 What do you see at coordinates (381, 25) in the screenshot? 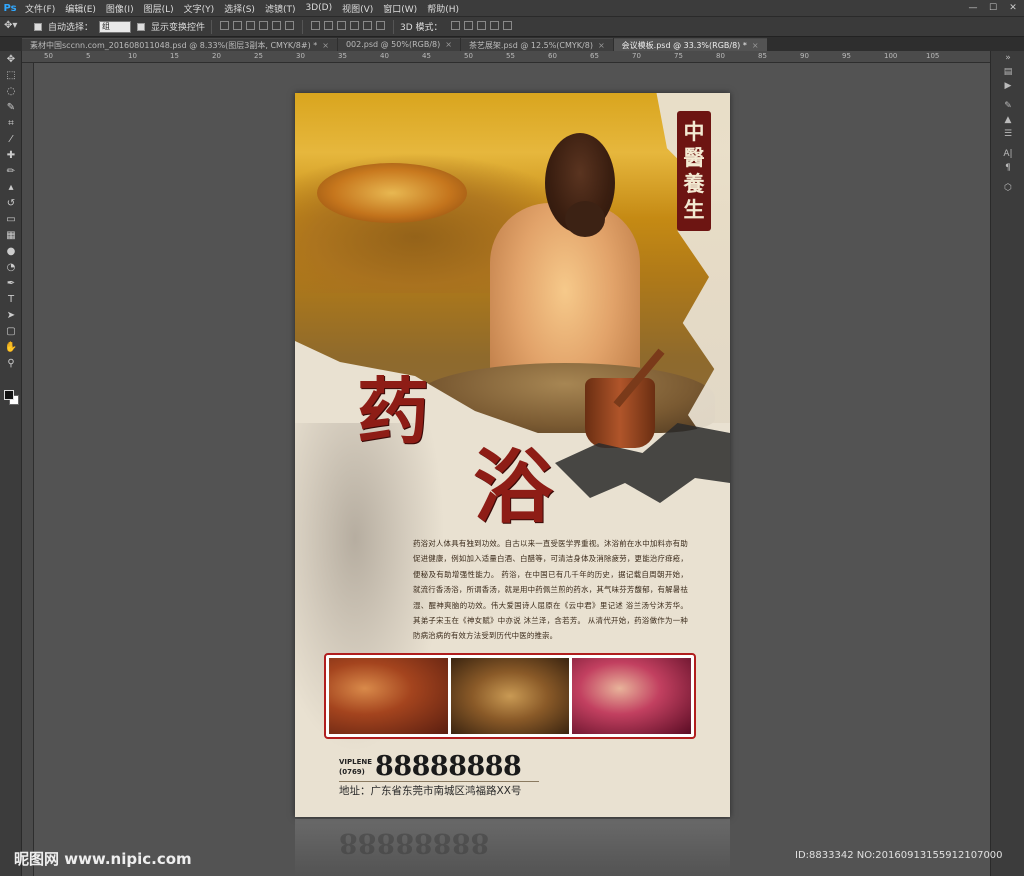
I see `distribute-right-icon` at bounding box center [381, 25].